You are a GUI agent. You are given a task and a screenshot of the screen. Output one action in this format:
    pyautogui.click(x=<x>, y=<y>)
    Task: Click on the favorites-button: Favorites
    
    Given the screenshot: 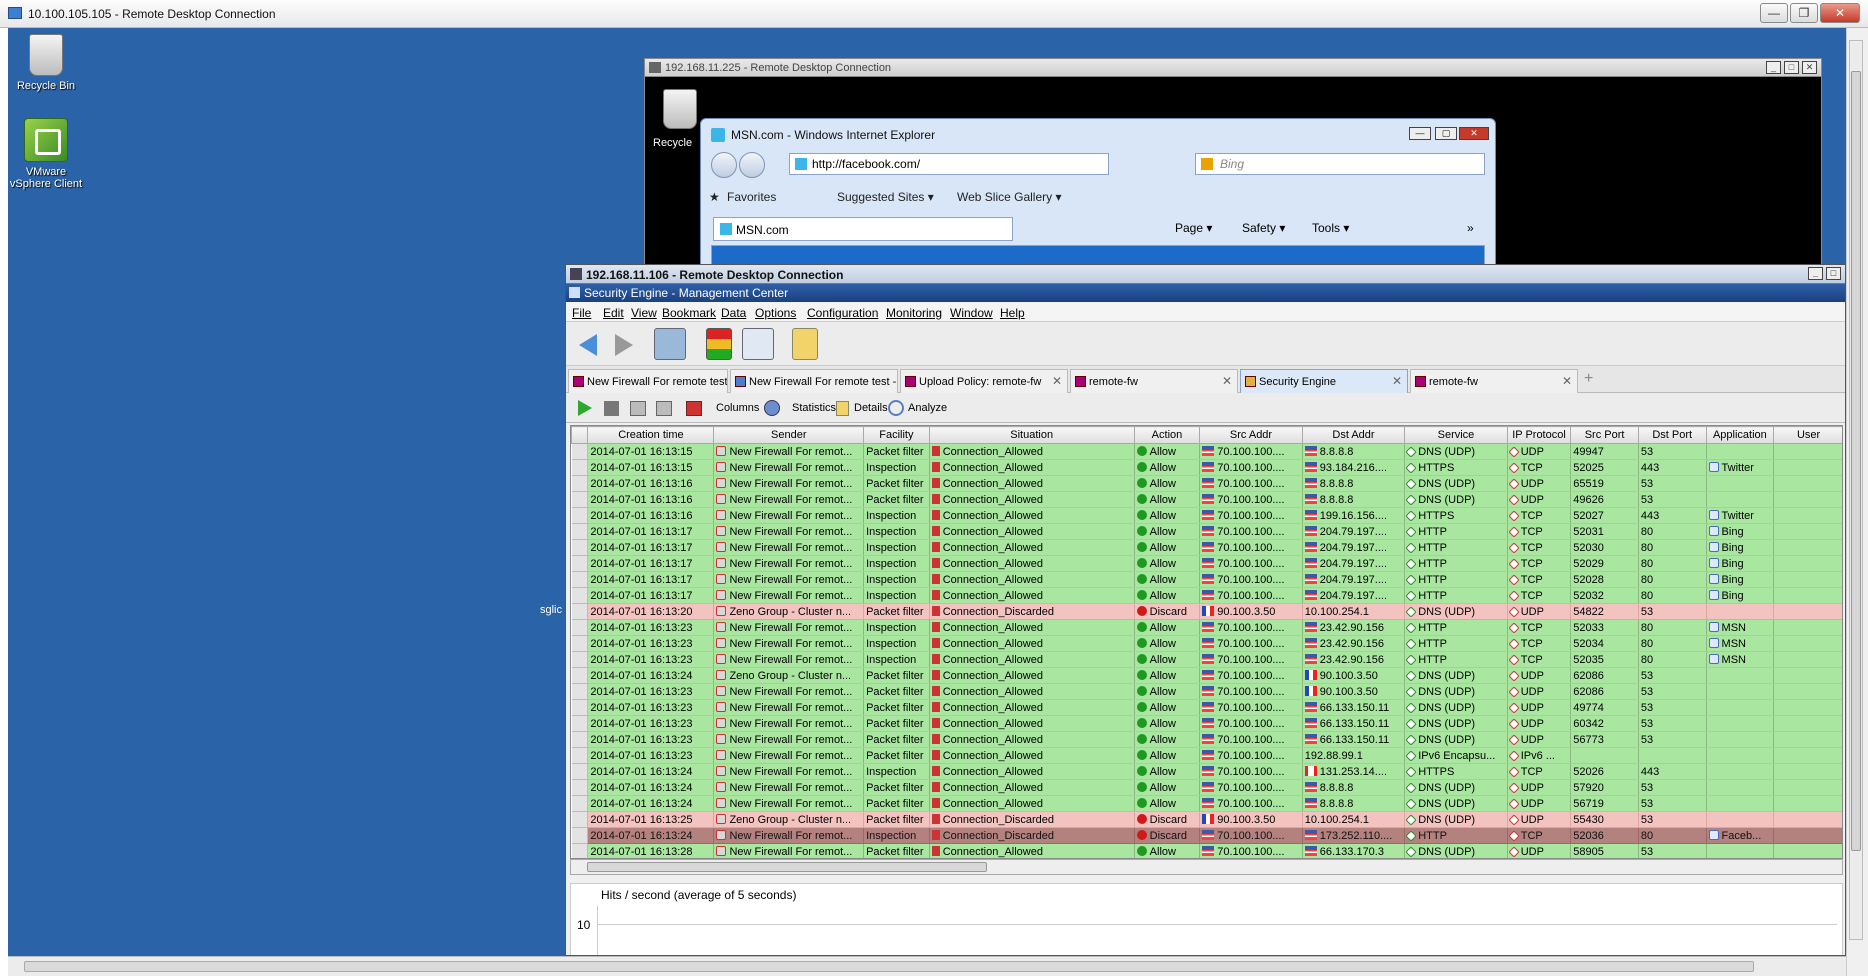 What is the action you would take?
    pyautogui.click(x=751, y=197)
    